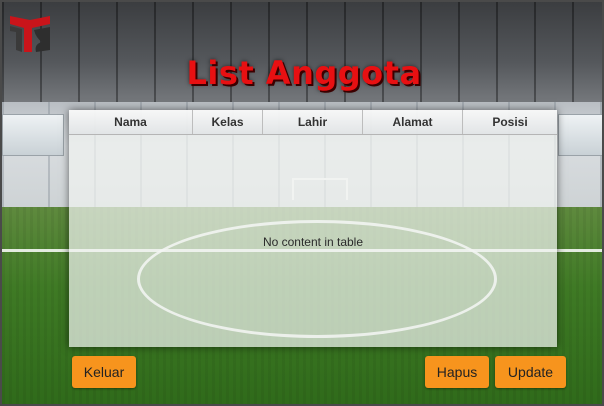 This screenshot has width=604, height=406. I want to click on column-header-posisi: Posisi, so click(510, 122).